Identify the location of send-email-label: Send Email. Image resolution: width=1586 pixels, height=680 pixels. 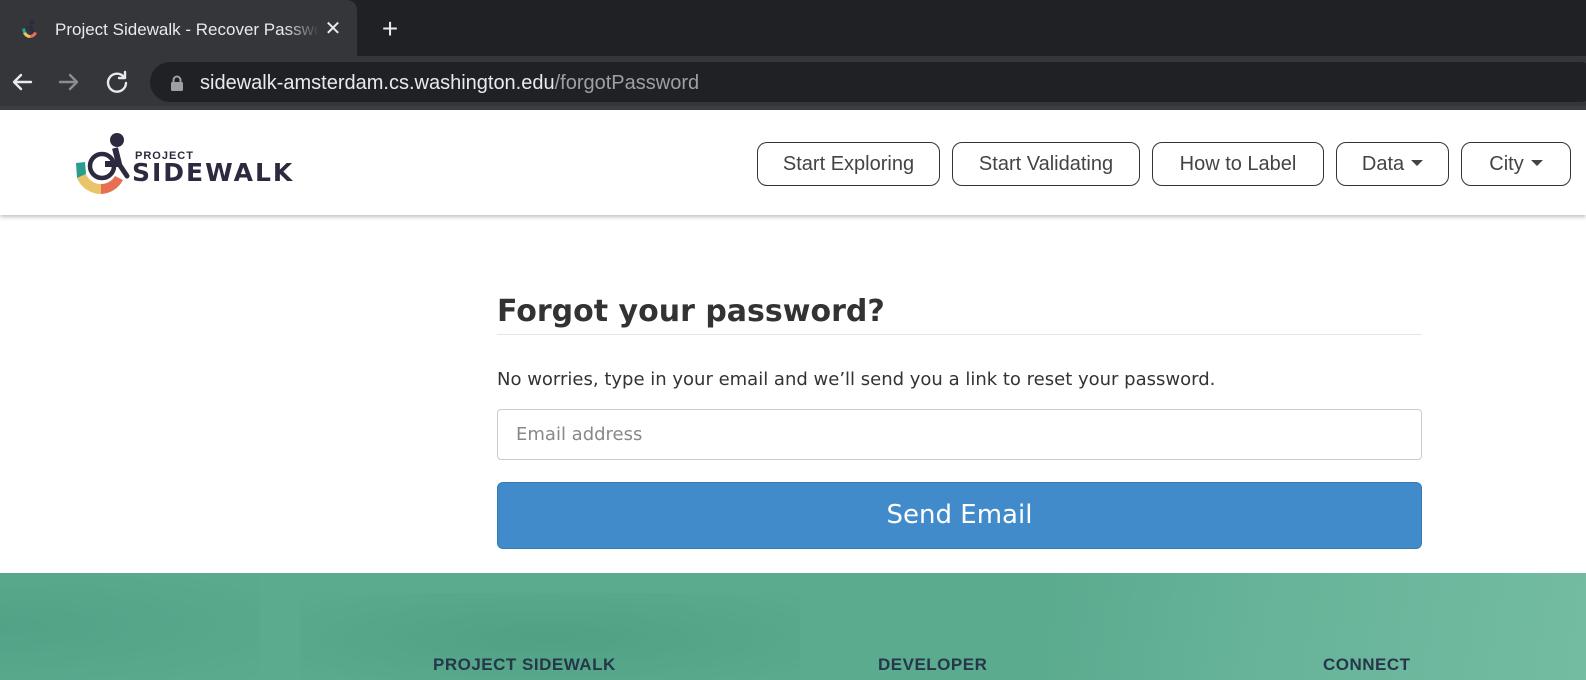
(959, 515).